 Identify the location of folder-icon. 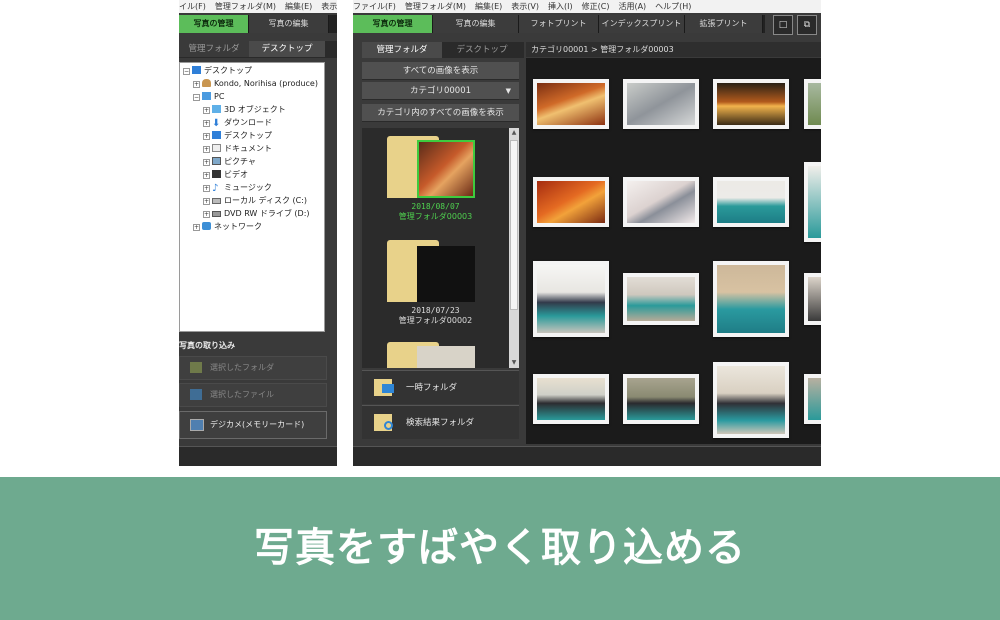
(196, 367).